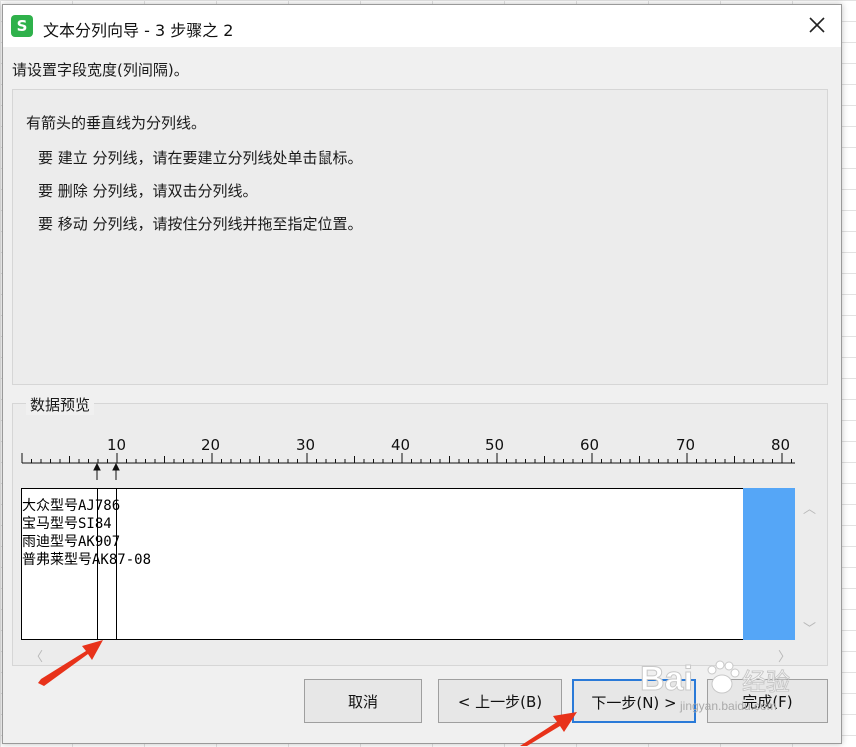 This screenshot has width=856, height=747. I want to click on preview-row: 普弗莱型号AK87-08, so click(87, 560).